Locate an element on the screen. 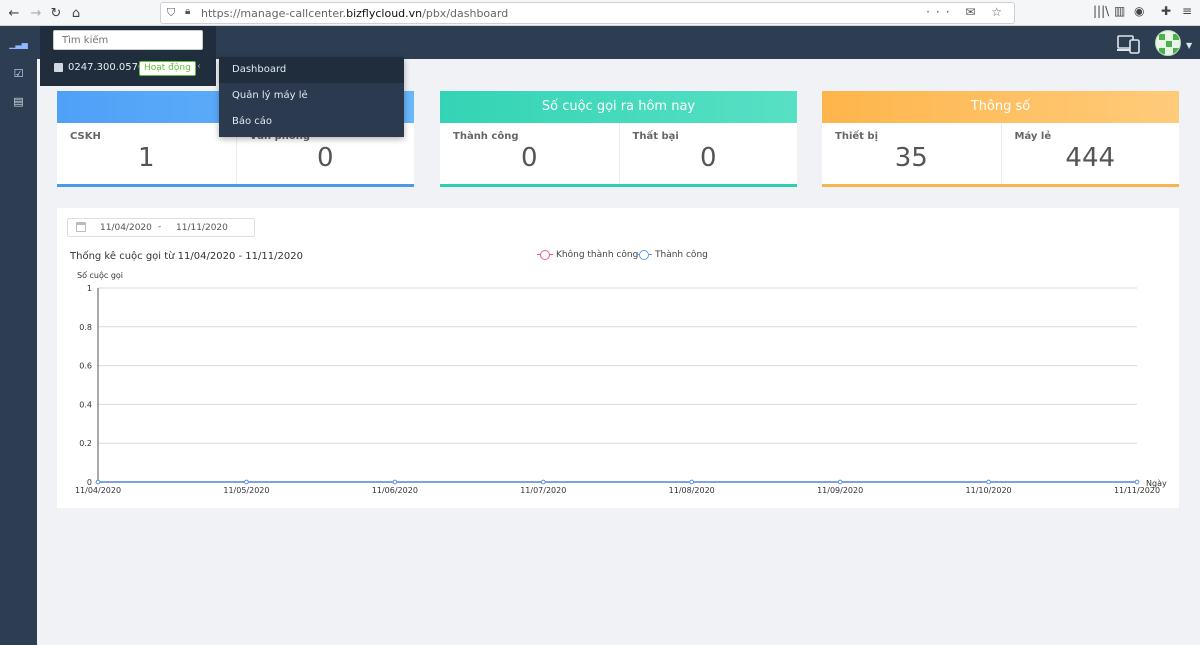  x-tick-label: 11/10/2020 is located at coordinates (989, 490).